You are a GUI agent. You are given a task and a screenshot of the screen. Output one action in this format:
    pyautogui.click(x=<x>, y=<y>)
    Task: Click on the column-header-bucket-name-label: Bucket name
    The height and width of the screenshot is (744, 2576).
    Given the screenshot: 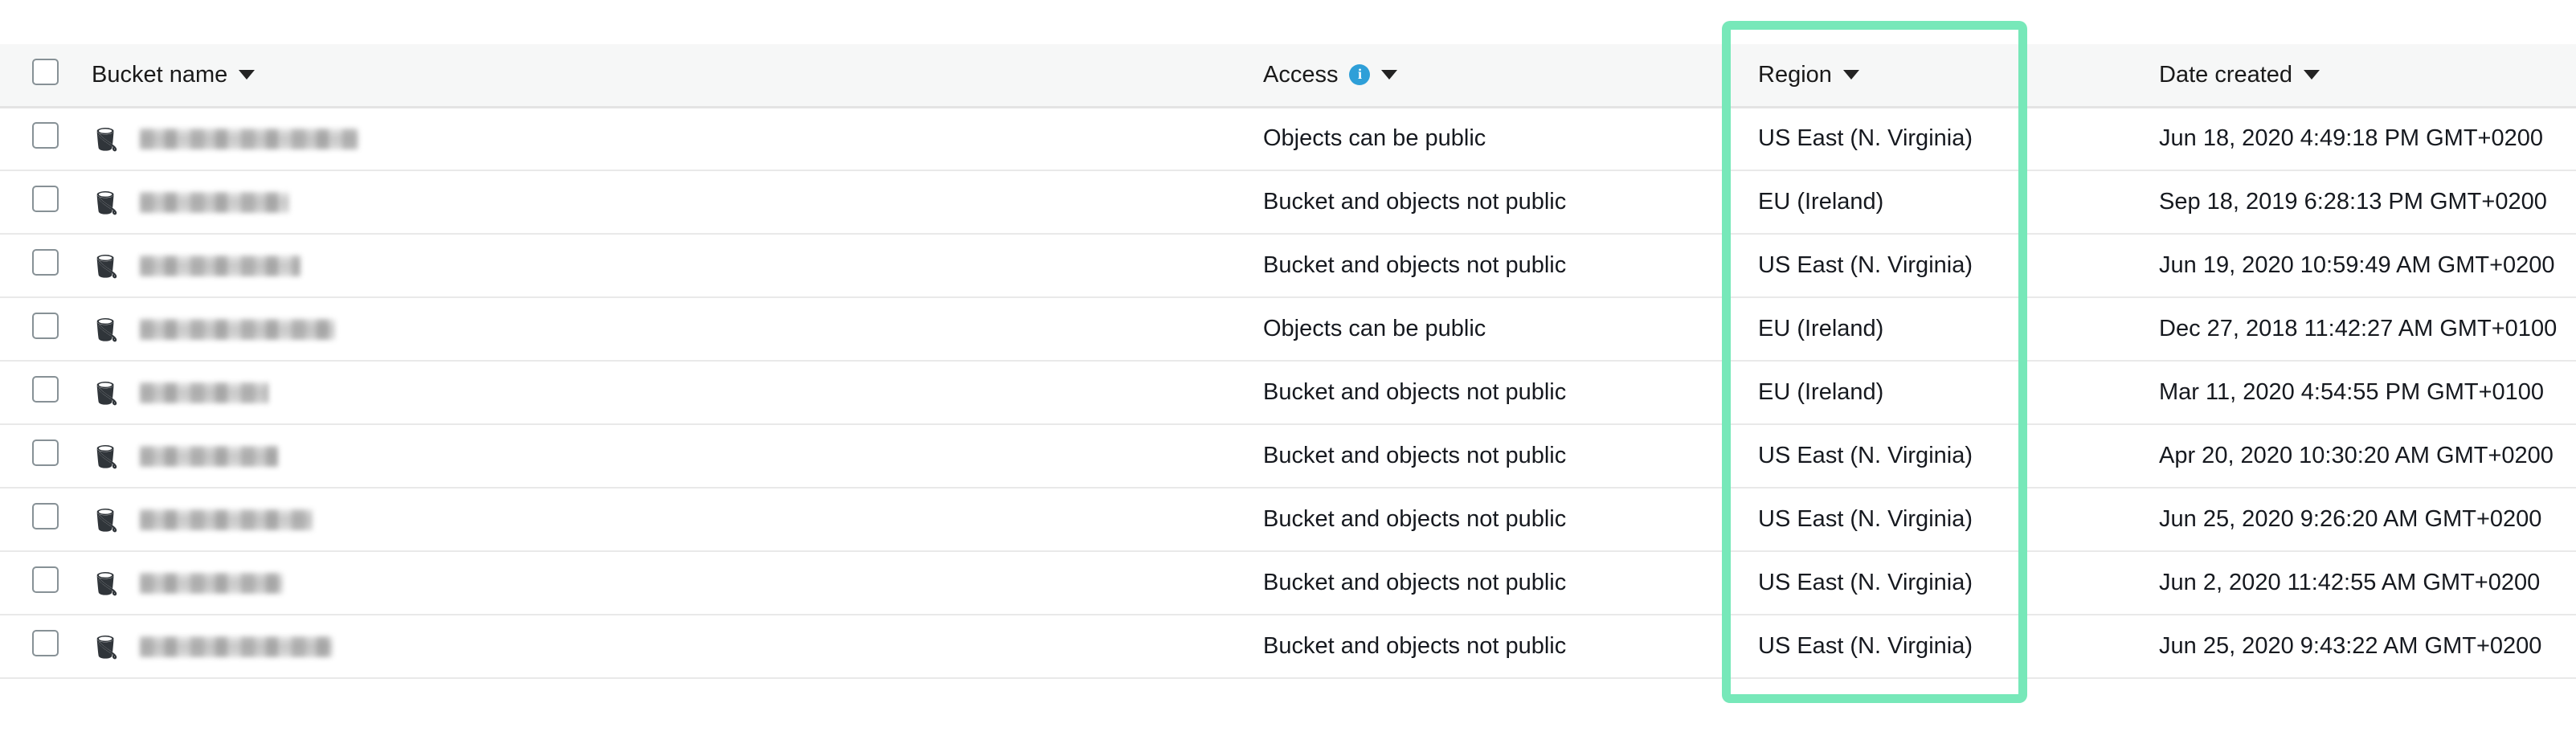 What is the action you would take?
    pyautogui.click(x=160, y=74)
    